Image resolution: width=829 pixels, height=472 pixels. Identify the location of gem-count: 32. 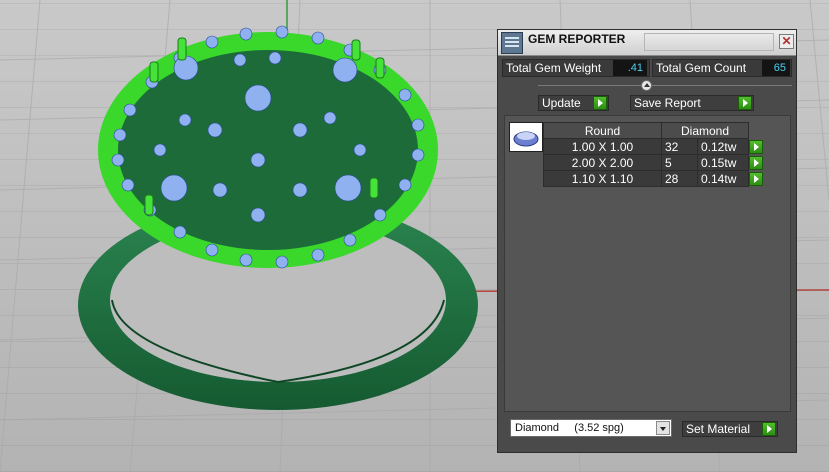
(679, 146).